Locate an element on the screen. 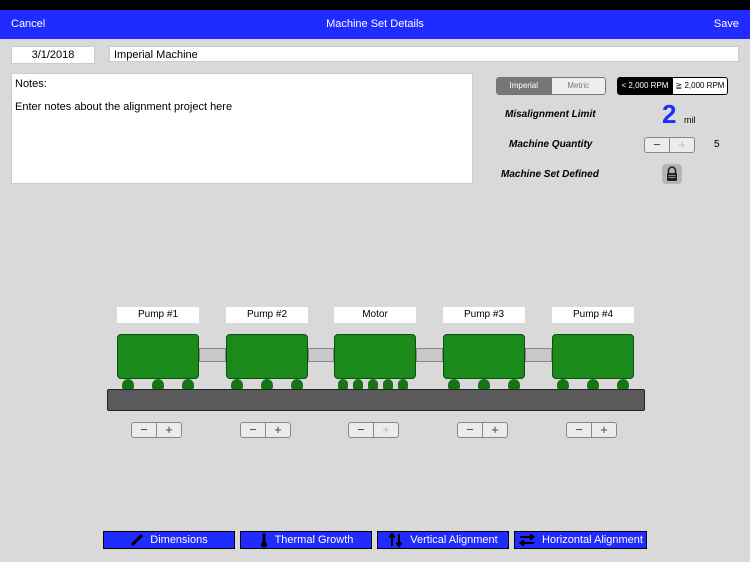 The height and width of the screenshot is (562, 750). save-button: Save is located at coordinates (726, 24).